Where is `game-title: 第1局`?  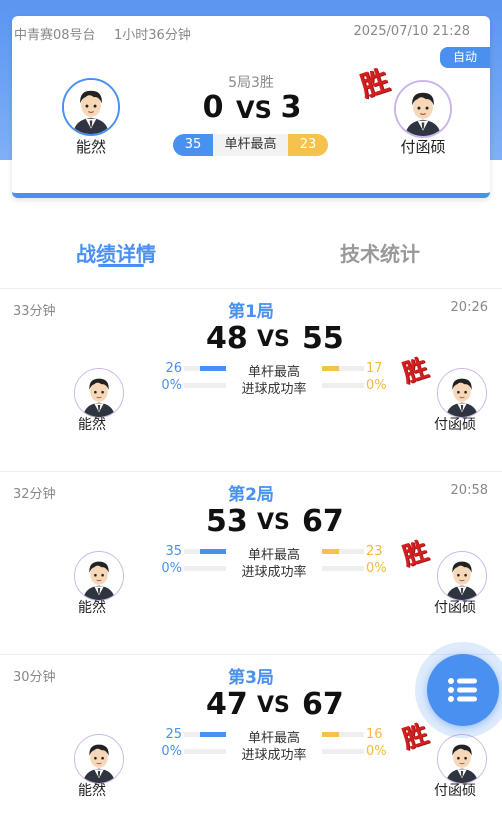
game-title: 第1局 is located at coordinates (251, 312).